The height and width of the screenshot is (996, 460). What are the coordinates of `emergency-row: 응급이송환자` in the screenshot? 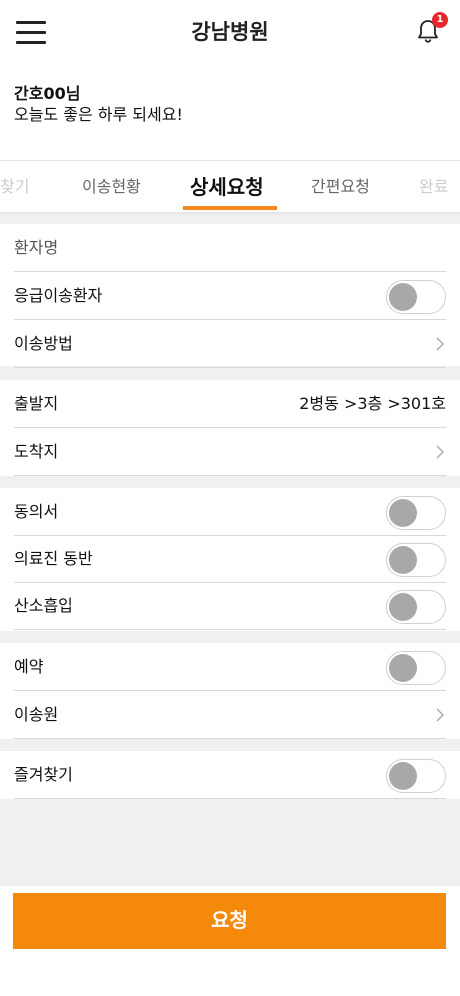 It's located at (230, 296).